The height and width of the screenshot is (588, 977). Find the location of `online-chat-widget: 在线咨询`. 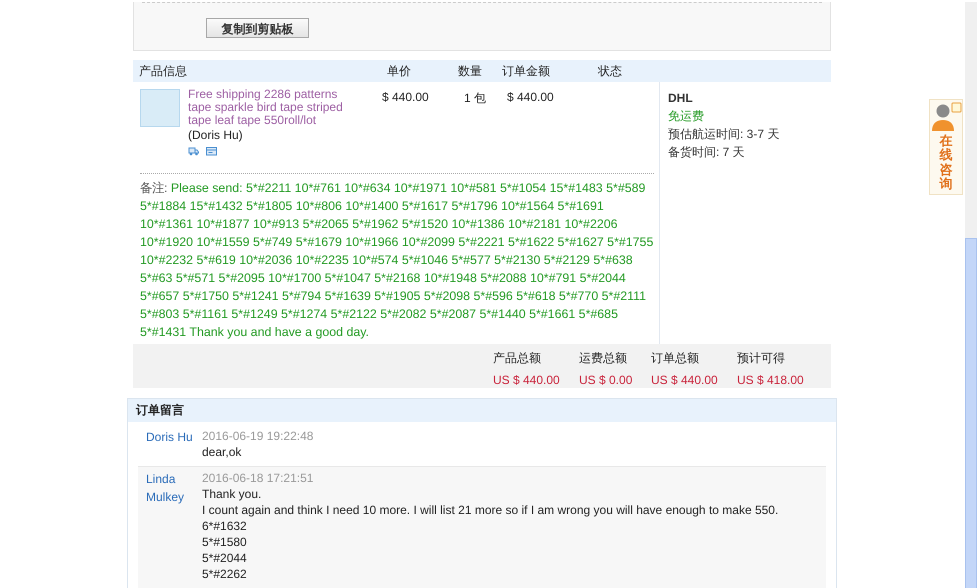

online-chat-widget: 在线咨询 is located at coordinates (946, 147).